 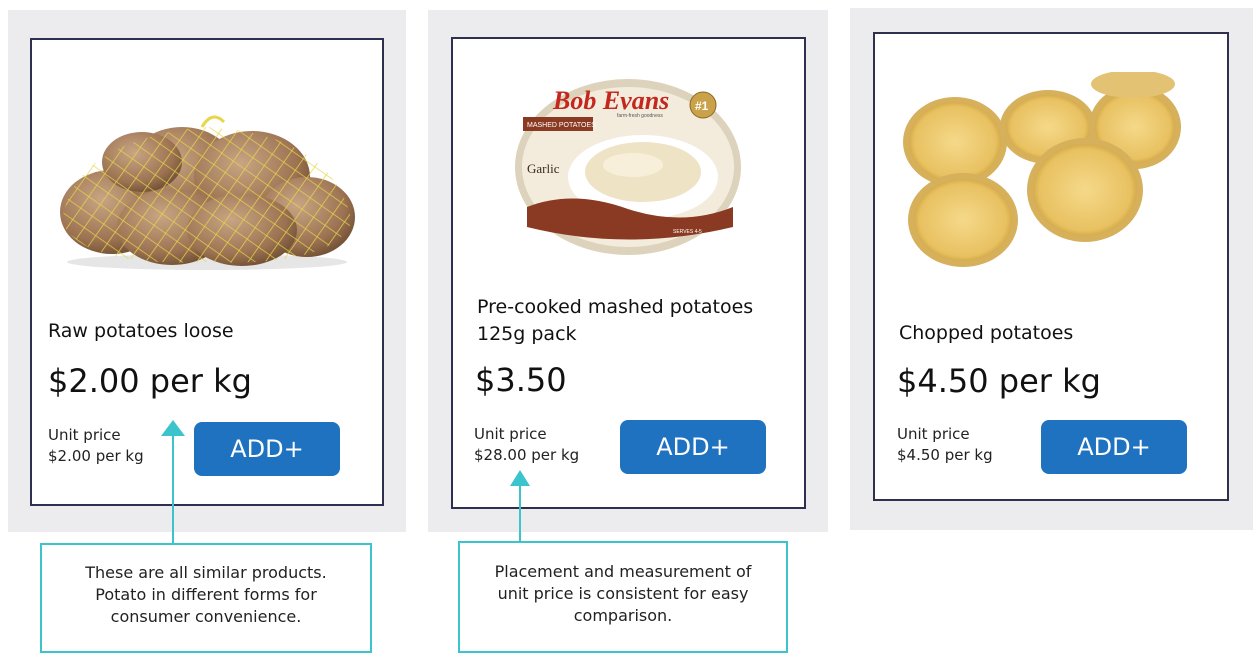 I want to click on callout-line: comparison., so click(x=623, y=615).